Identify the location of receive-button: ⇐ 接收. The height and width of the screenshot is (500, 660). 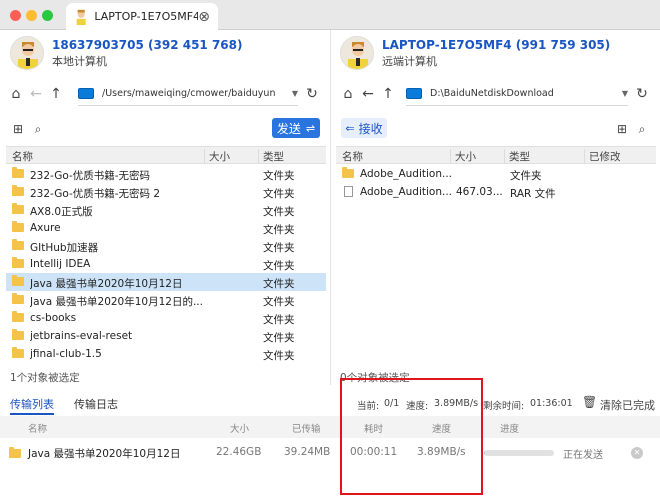
(364, 128).